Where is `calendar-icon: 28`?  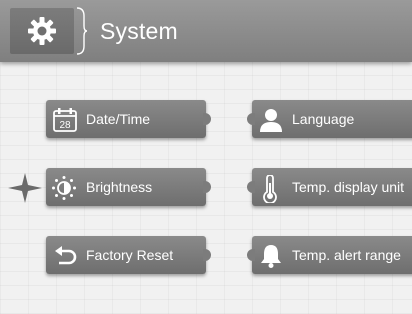
calendar-icon: 28 is located at coordinates (65, 120).